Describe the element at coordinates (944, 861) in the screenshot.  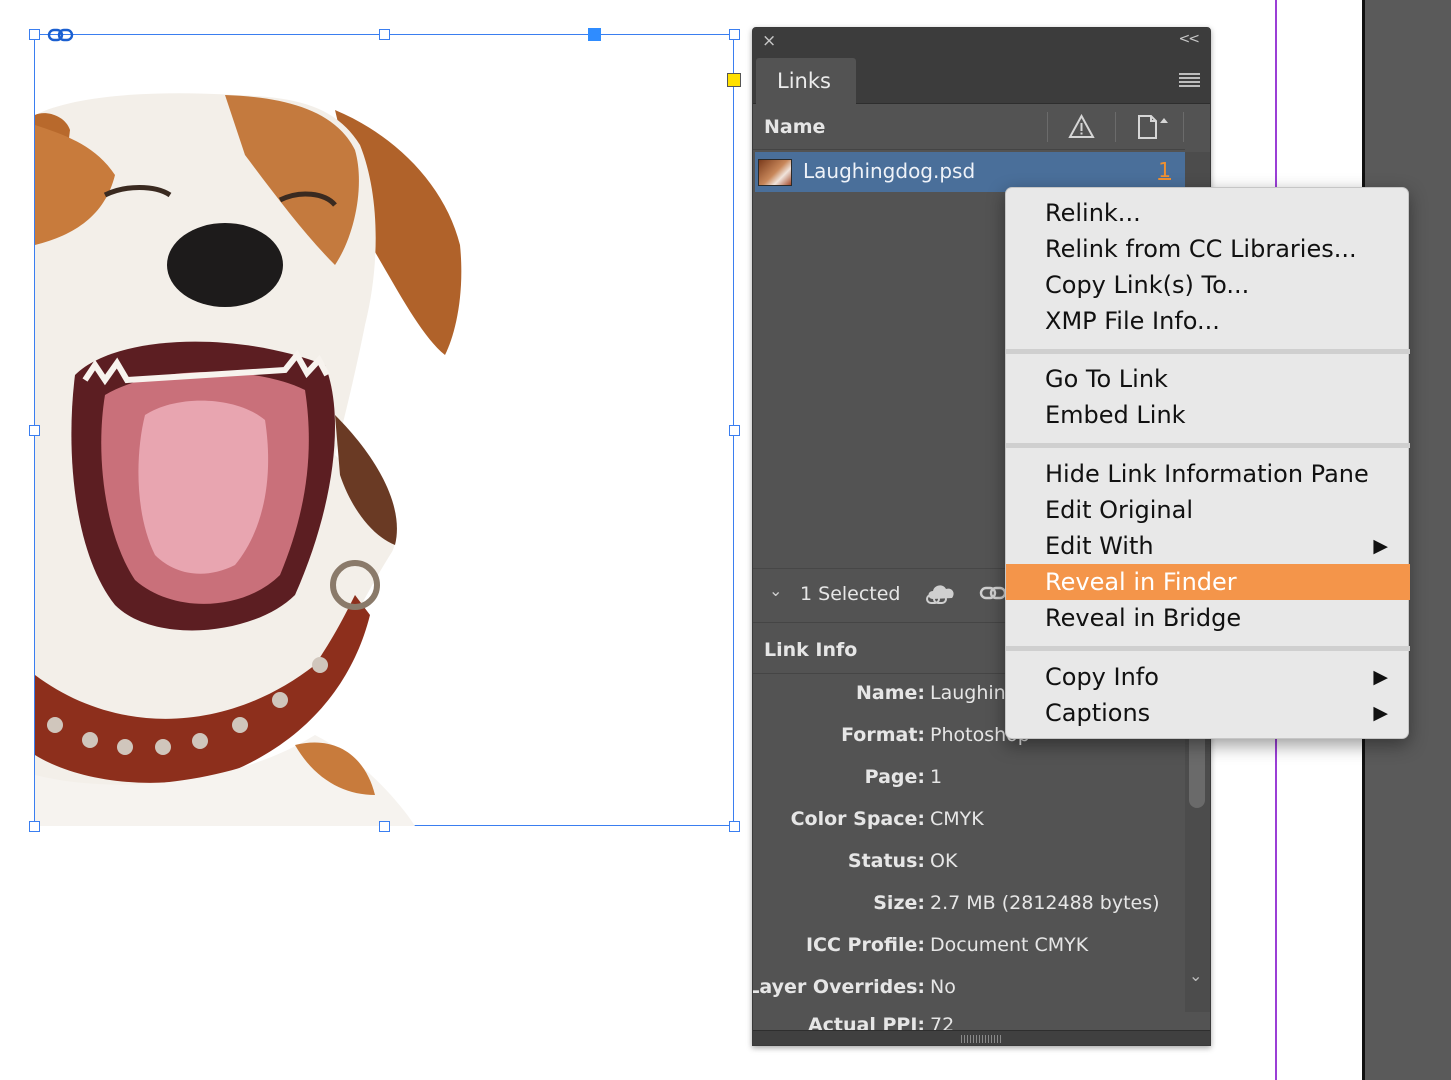
I see `info-value: OK` at that location.